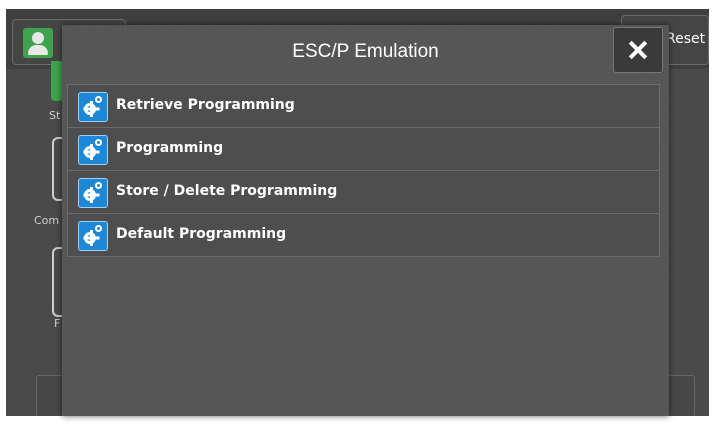 The image size is (715, 425). Describe the element at coordinates (363, 235) in the screenshot. I see `list-item-default-programming: Default Programming` at that location.